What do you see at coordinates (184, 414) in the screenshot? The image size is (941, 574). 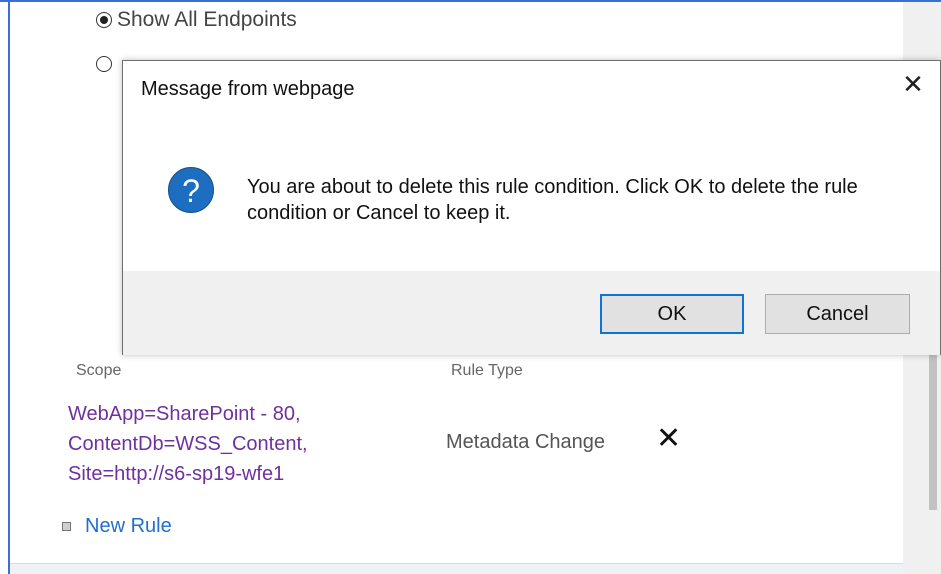 I see `scope-line: WebApp=SharePoint - 80,` at bounding box center [184, 414].